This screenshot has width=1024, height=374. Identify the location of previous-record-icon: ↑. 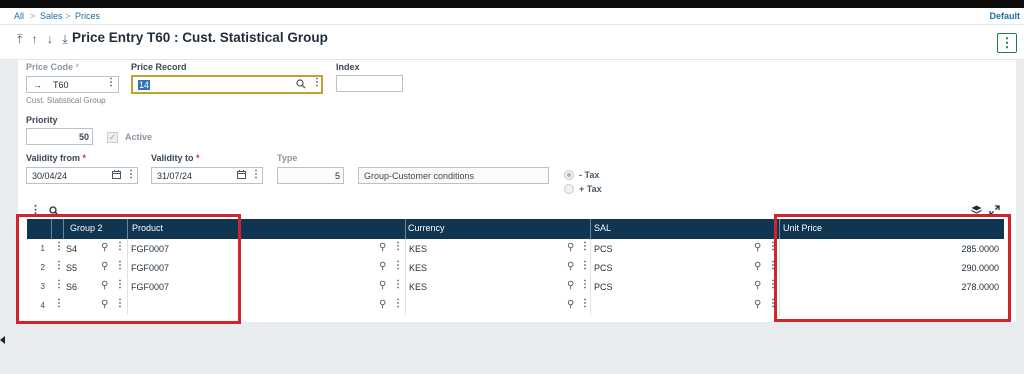
(36, 39).